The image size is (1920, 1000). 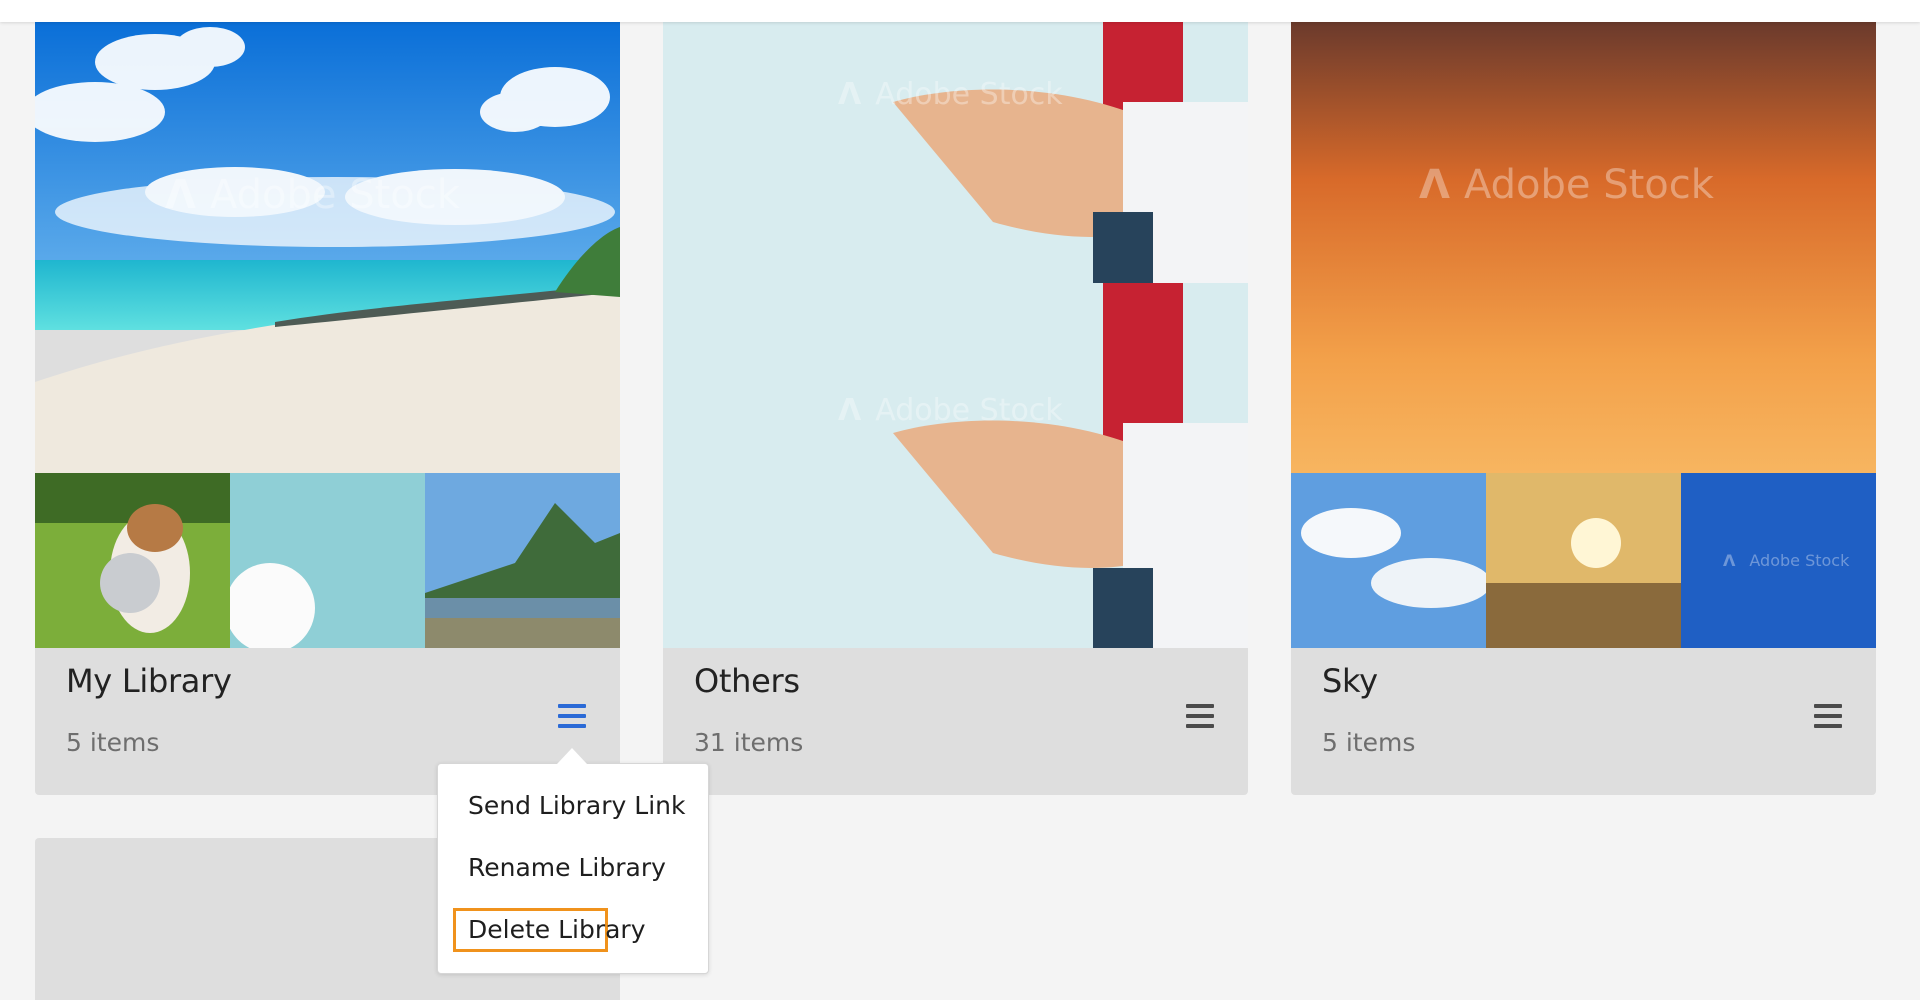 What do you see at coordinates (327, 247) in the screenshot?
I see `hero-image-beach: Λ Adobe Stock` at bounding box center [327, 247].